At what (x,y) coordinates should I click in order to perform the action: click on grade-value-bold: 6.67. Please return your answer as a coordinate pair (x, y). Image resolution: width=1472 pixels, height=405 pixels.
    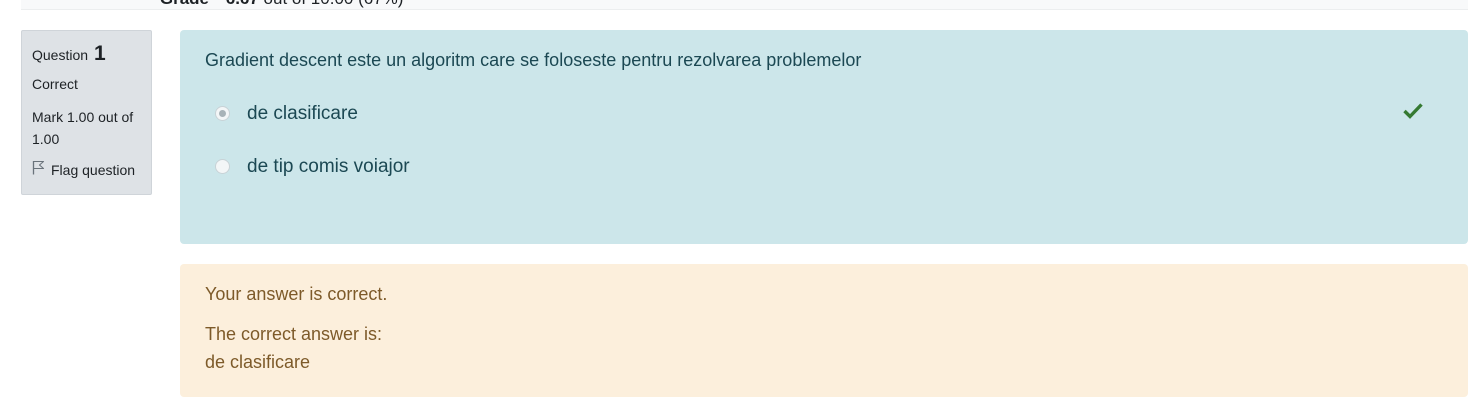
    Looking at the image, I should click on (242, 4).